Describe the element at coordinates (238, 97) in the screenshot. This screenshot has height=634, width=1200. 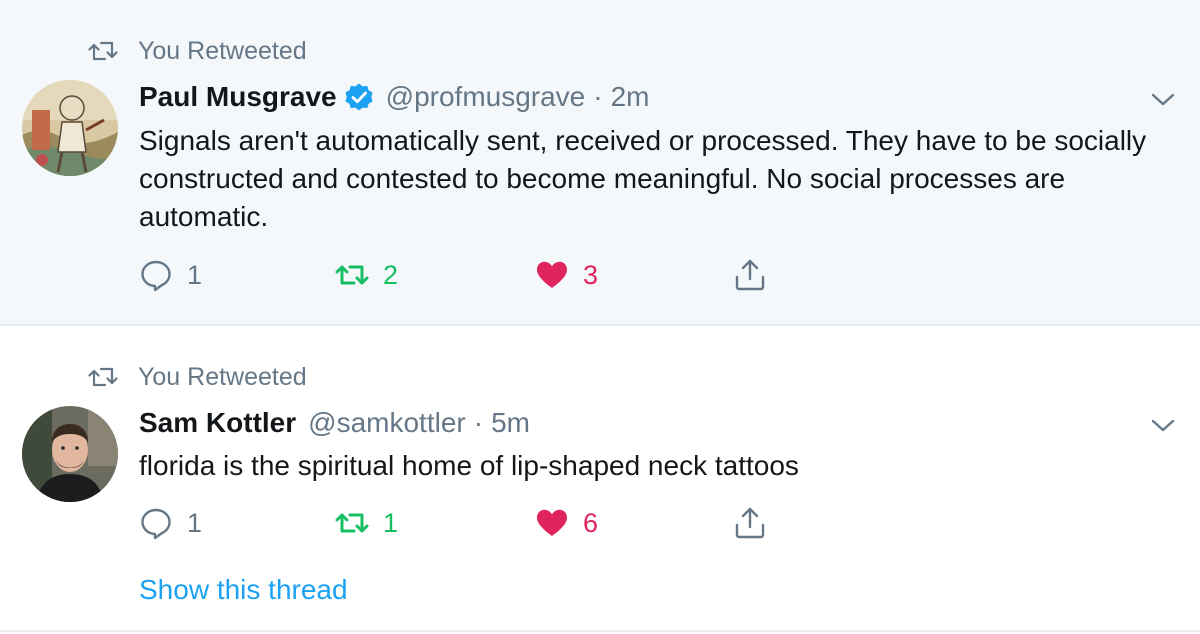
I see `author-name: Paul Musgrave` at that location.